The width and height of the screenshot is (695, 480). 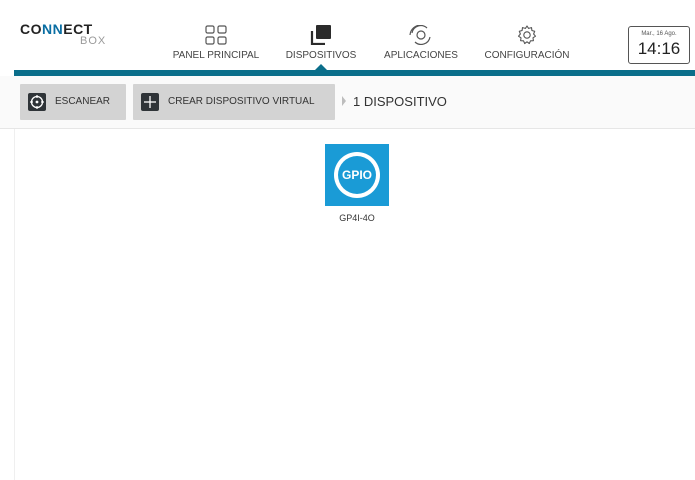 I want to click on clock-time: 14:16, so click(x=659, y=48).